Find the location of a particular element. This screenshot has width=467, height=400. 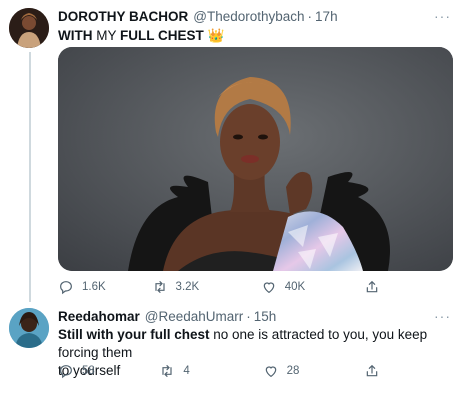

reply-button: 58 is located at coordinates (108, 371).